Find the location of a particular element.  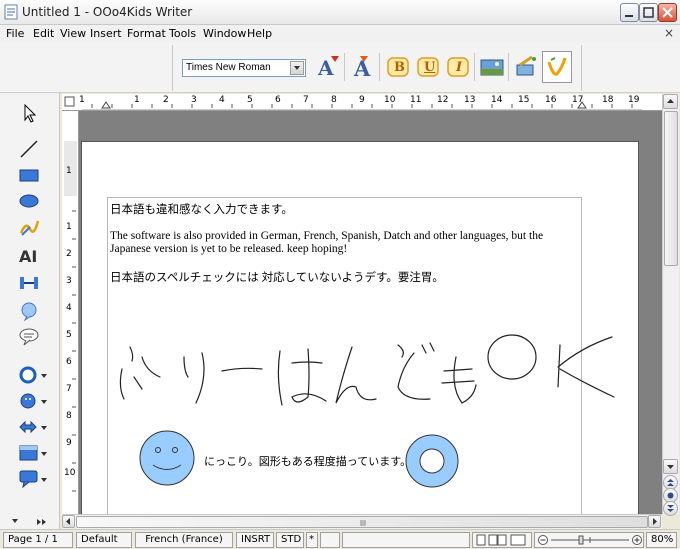

freeform-tool is located at coordinates (30, 227).